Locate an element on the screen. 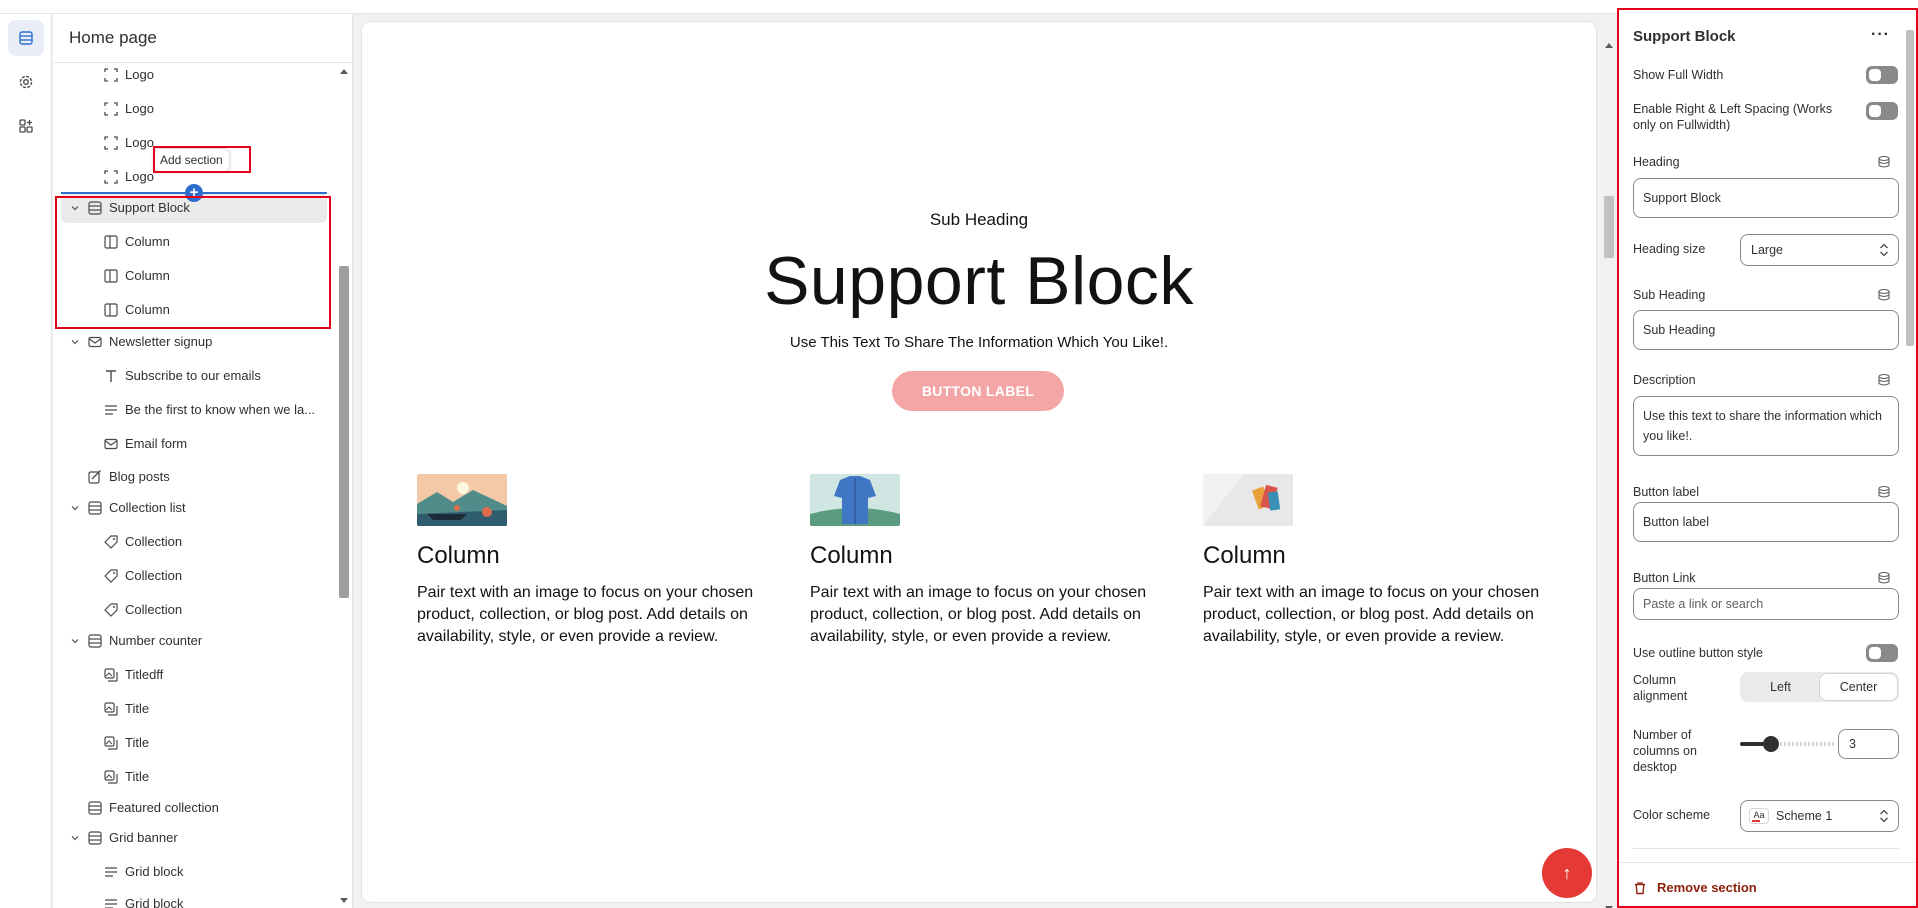 Image resolution: width=1918 pixels, height=908 pixels. enable-spacing-toggle is located at coordinates (1882, 111).